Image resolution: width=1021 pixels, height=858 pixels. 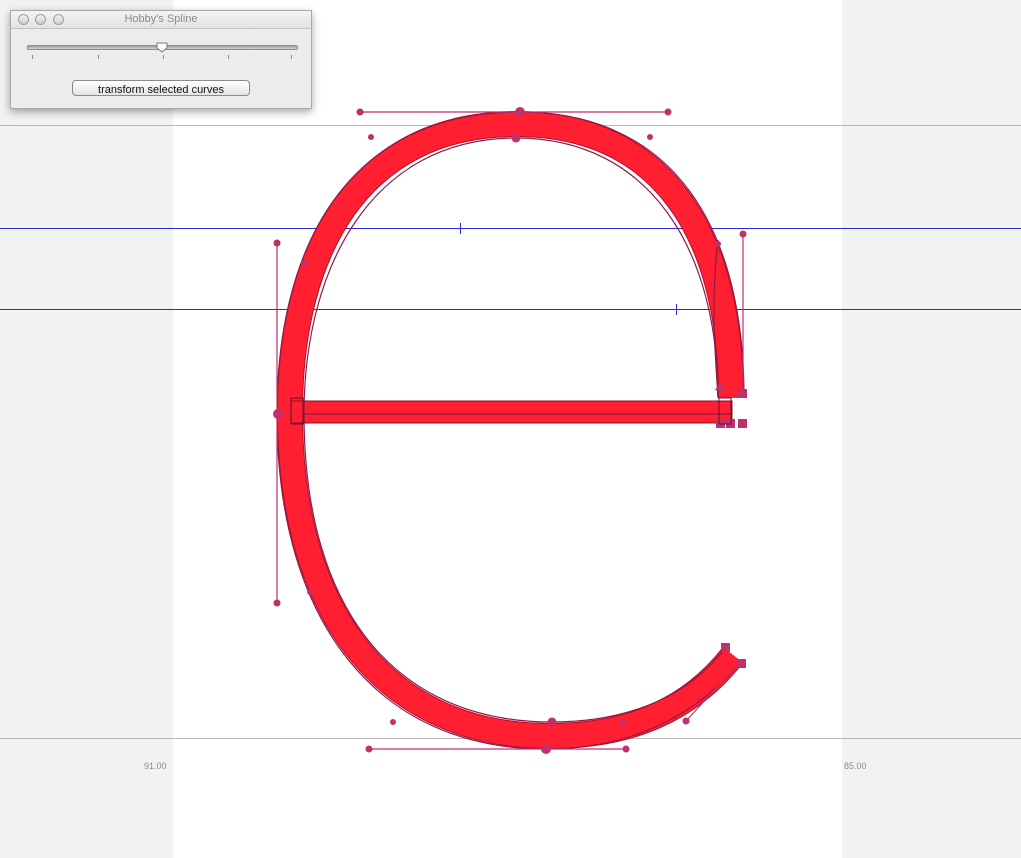 I want to click on slider-thumb, so click(x=162, y=47).